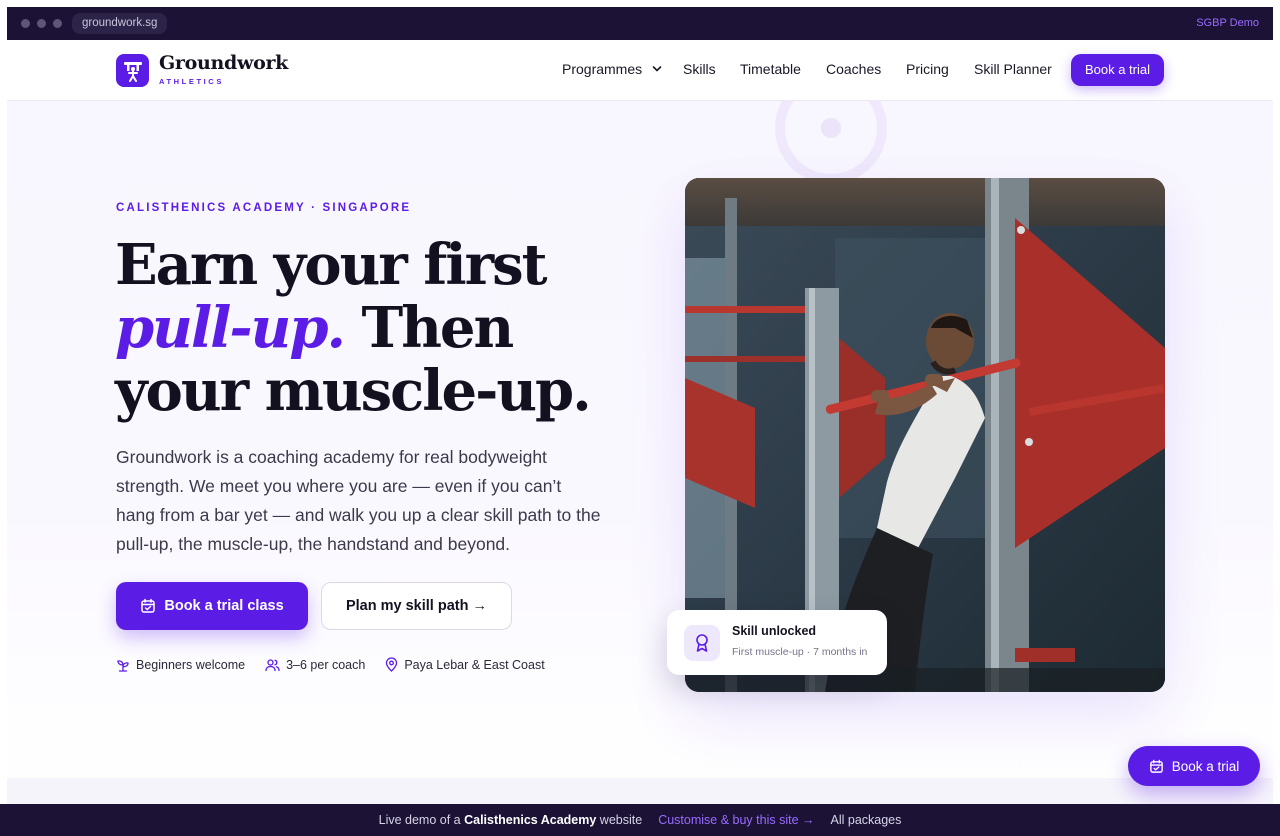 The width and height of the screenshot is (1280, 836). What do you see at coordinates (1117, 70) in the screenshot?
I see `book-trial-nav-button: Book a trial` at bounding box center [1117, 70].